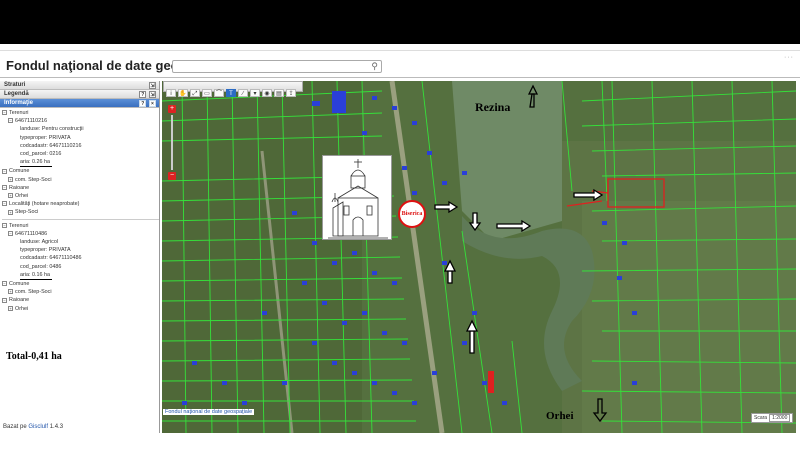  I want to click on total-area-label: Total-0,41 ha, so click(34, 356).